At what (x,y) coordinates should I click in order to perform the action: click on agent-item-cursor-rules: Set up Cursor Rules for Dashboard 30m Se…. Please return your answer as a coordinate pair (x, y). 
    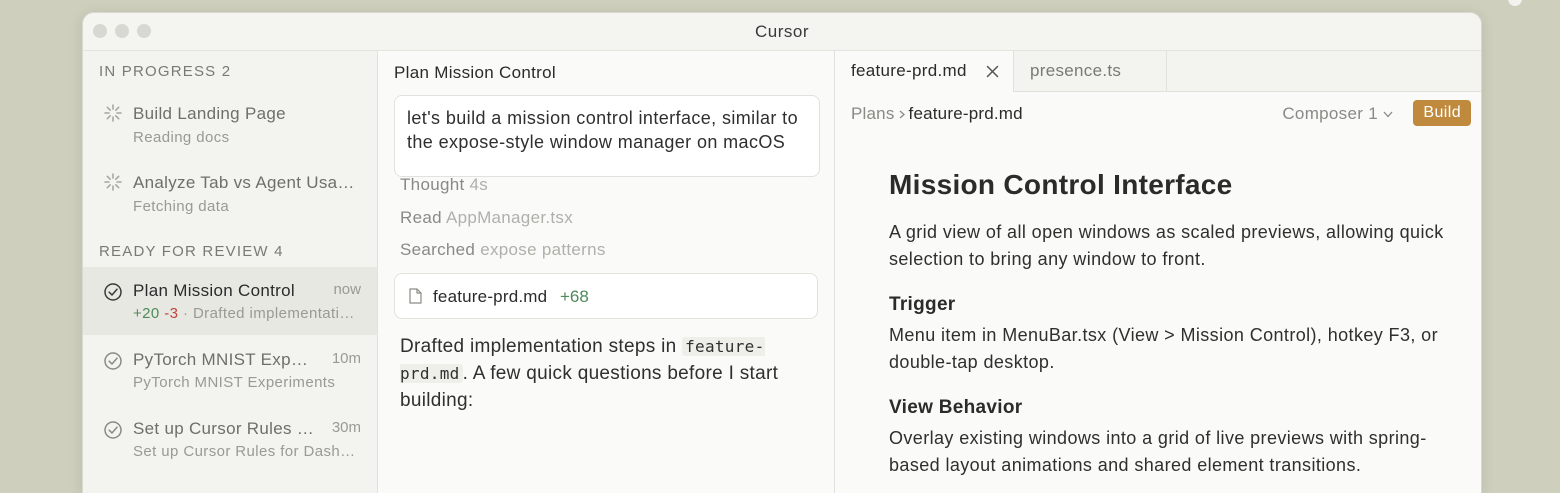
    Looking at the image, I should click on (230, 439).